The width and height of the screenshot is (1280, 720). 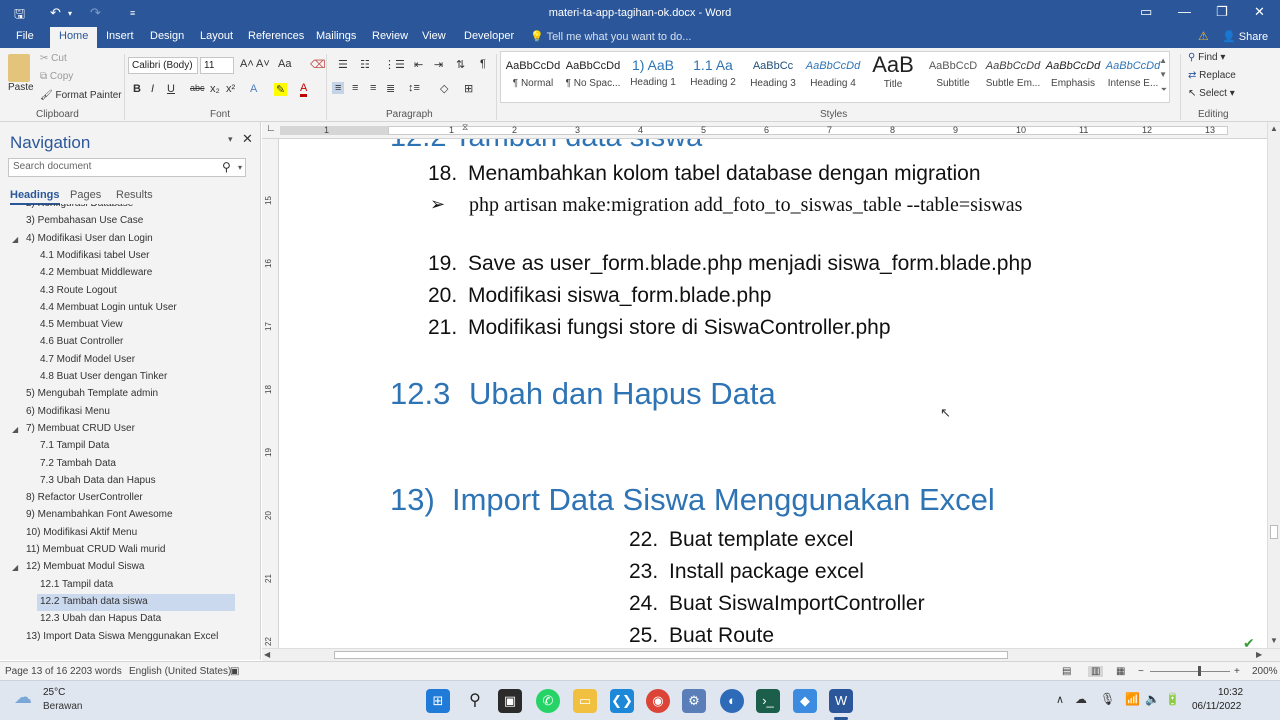 I want to click on zoom-out-icon: −, so click(x=1141, y=671).